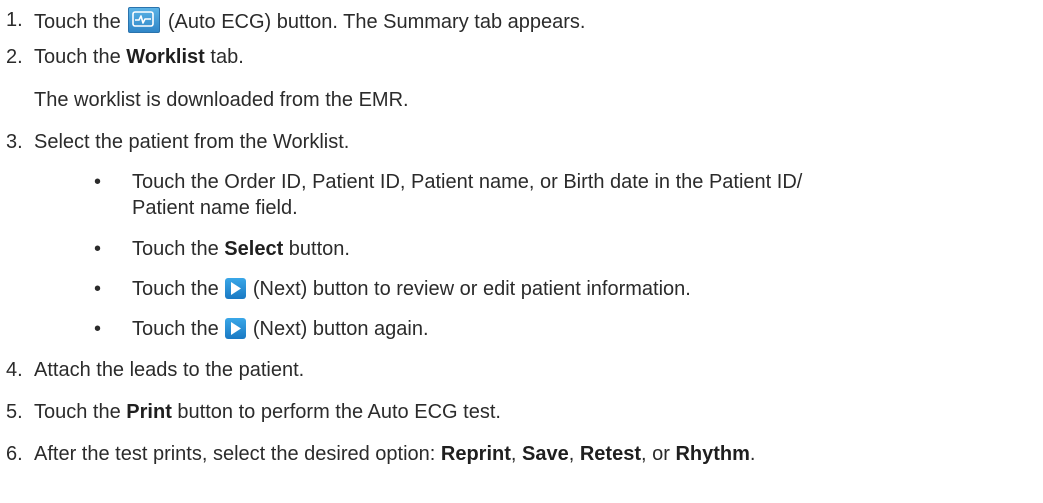 Image resolution: width=1043 pixels, height=503 pixels. Describe the element at coordinates (144, 20) in the screenshot. I see `auto-ecg-icon` at that location.